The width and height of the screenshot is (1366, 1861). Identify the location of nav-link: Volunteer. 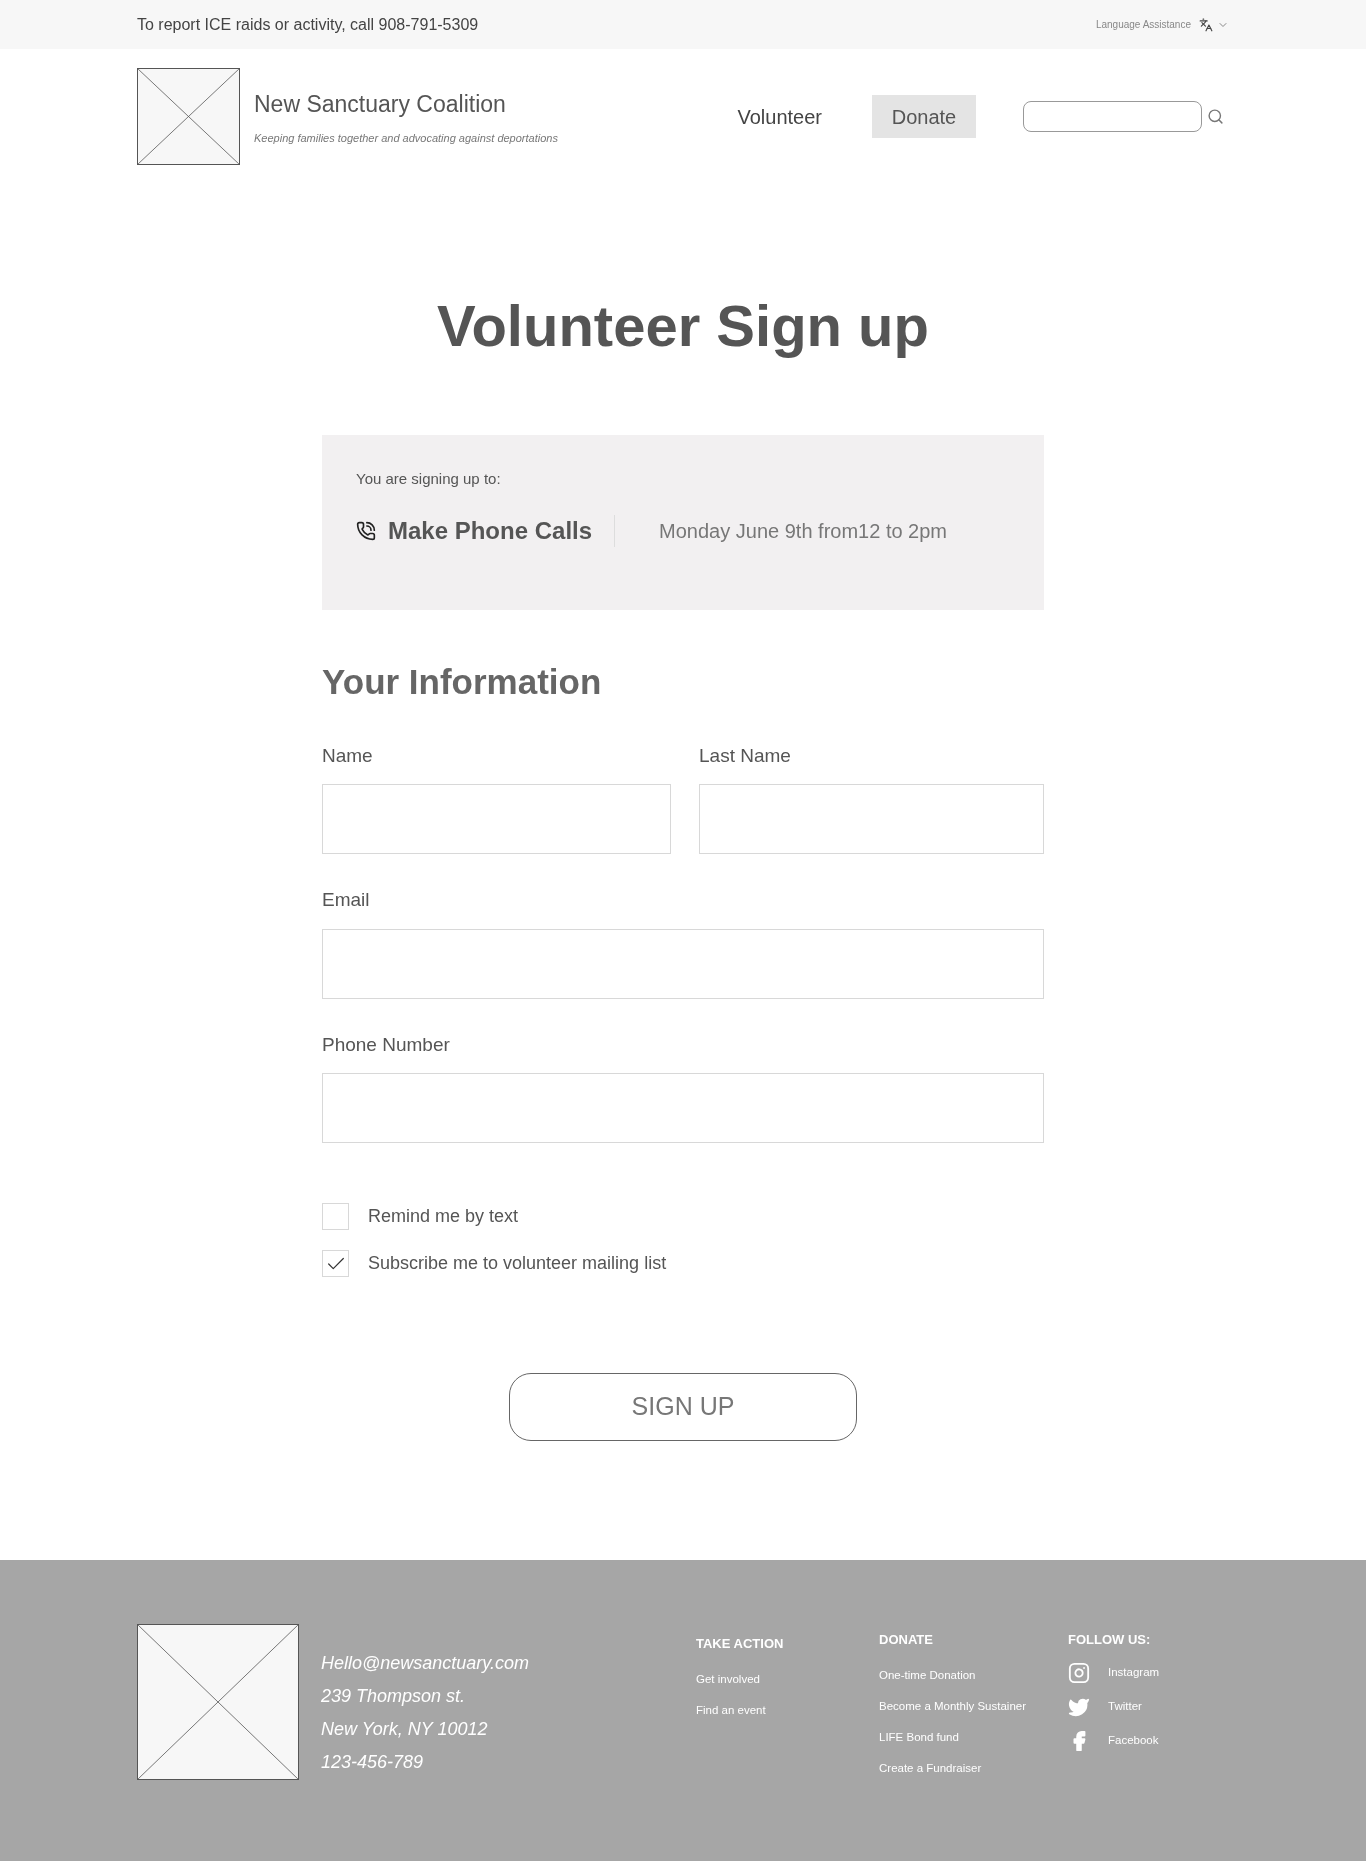
(779, 116).